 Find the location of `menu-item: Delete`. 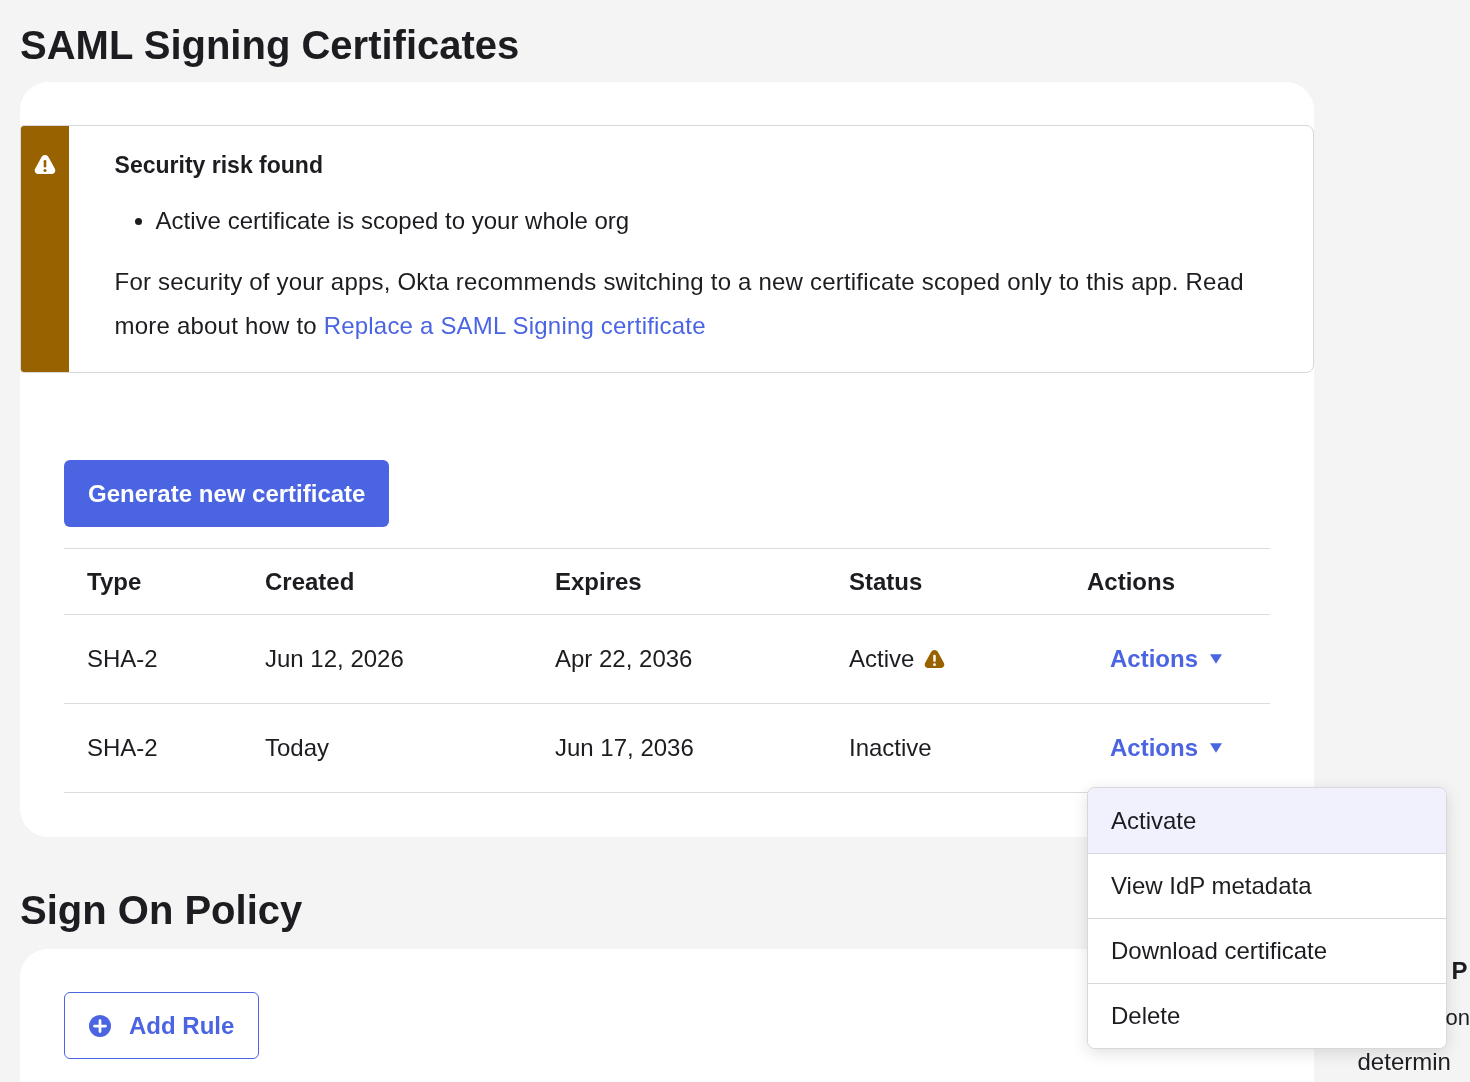

menu-item: Delete is located at coordinates (1267, 1015).